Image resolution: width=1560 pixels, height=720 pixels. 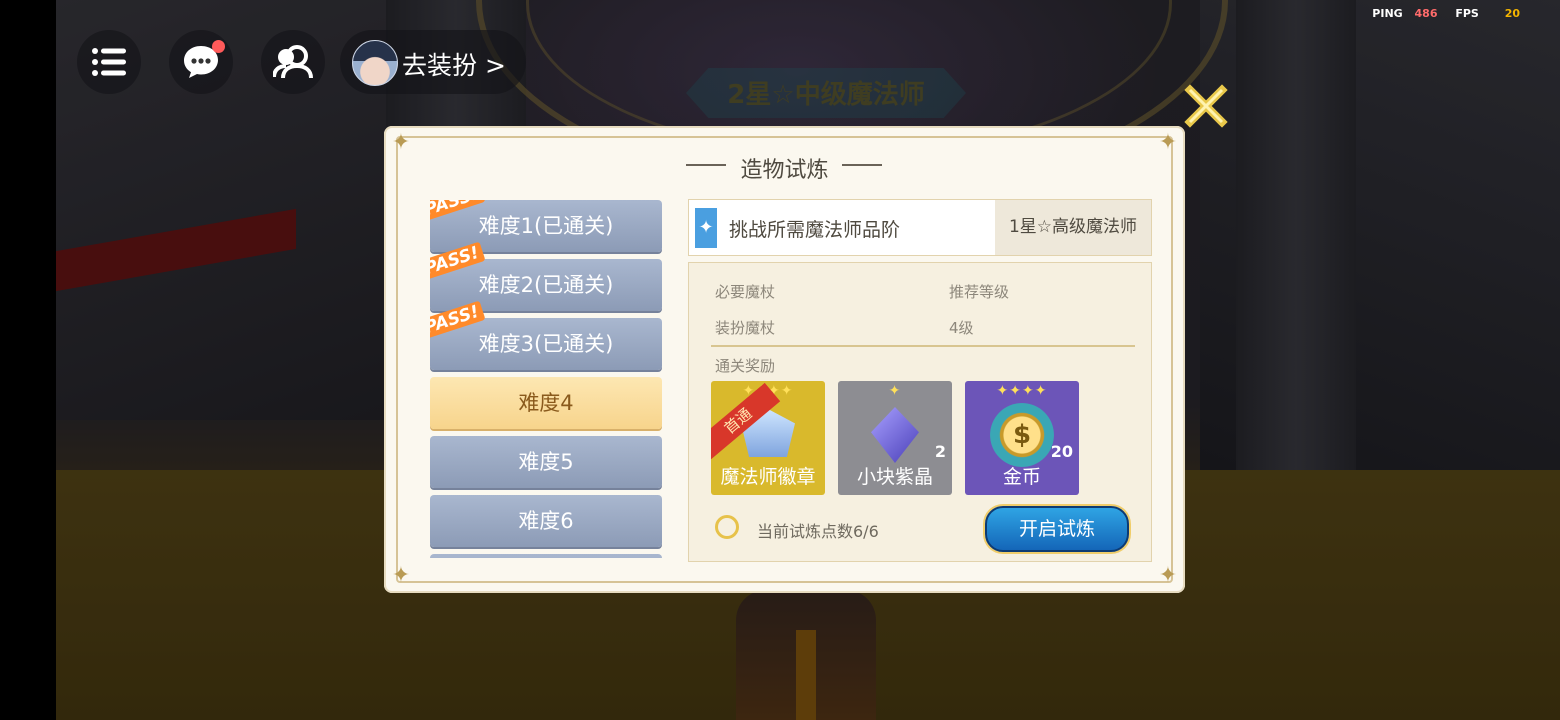 I want to click on trial-points-text: 当前试炼点数6/6, so click(x=818, y=531).